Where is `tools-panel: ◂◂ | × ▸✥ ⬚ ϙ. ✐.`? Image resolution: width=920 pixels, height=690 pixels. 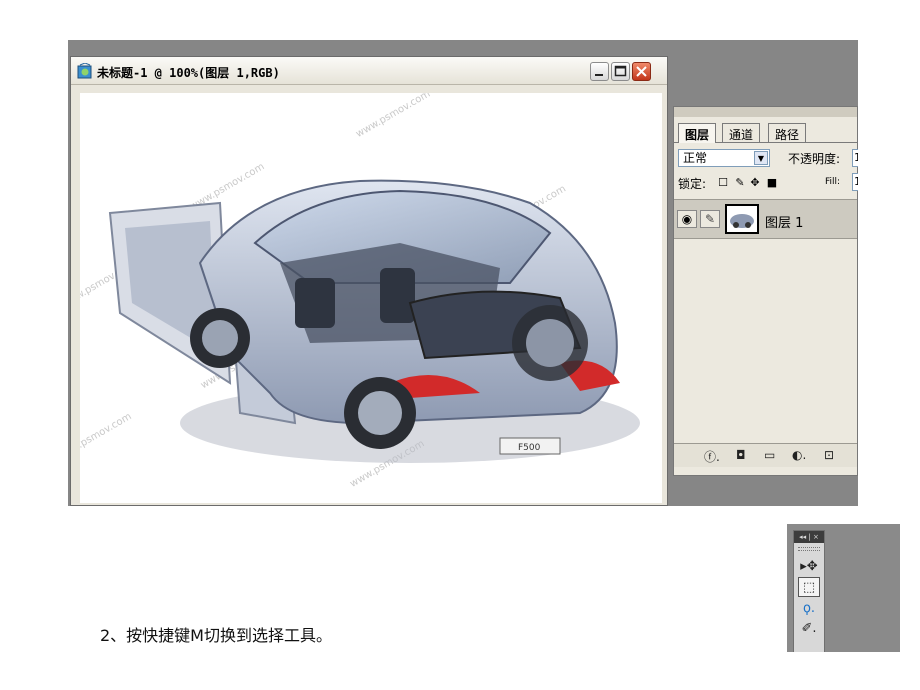 tools-panel: ◂◂ | × ▸✥ ⬚ ϙ. ✐. is located at coordinates (809, 591).